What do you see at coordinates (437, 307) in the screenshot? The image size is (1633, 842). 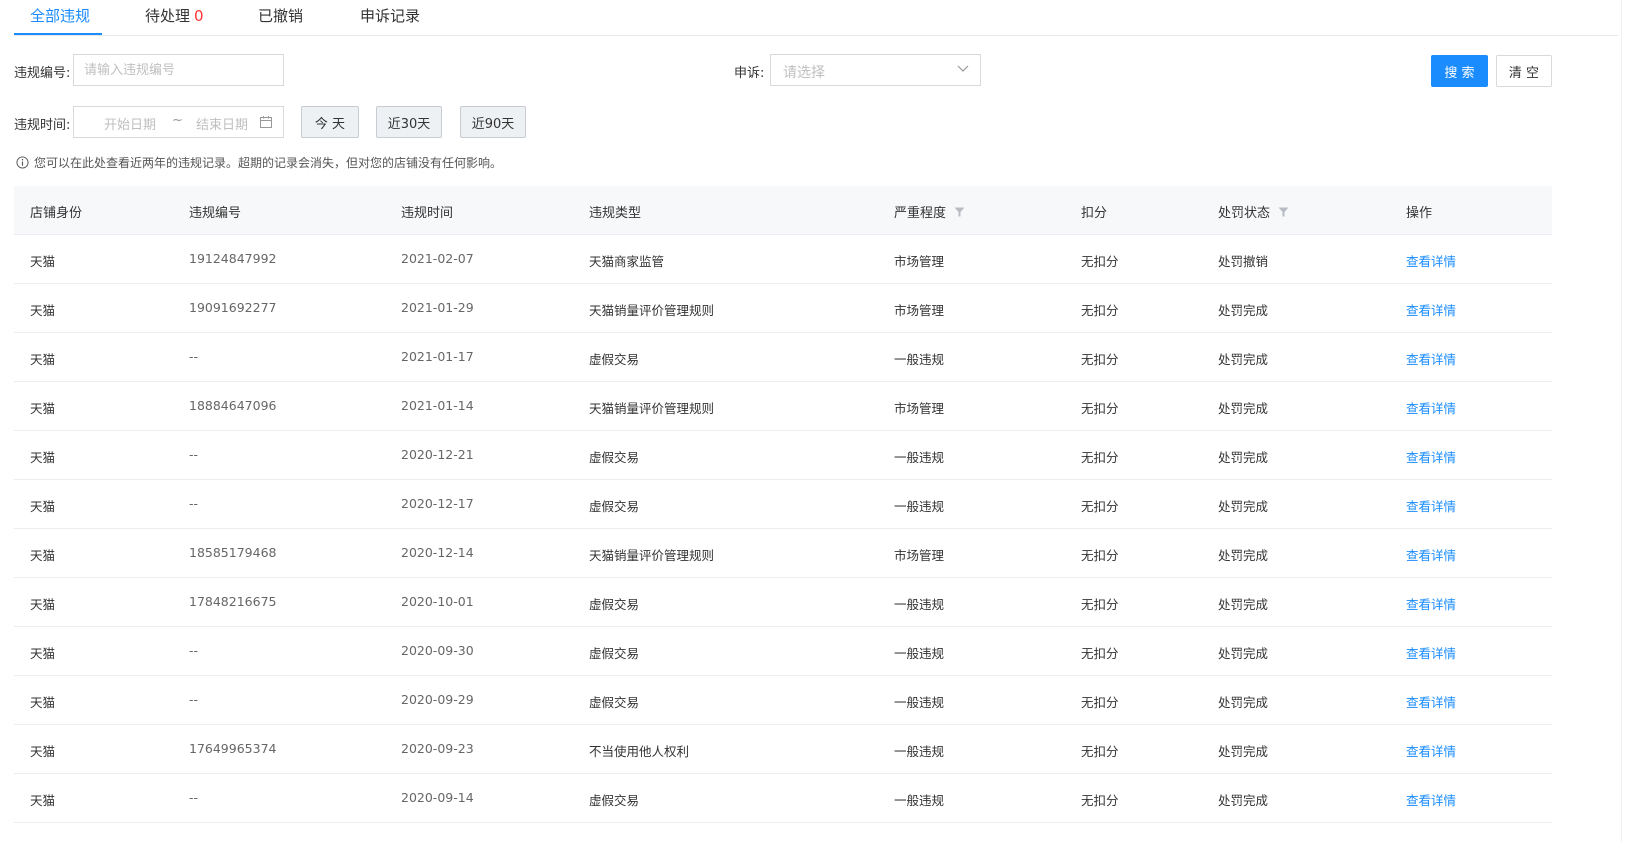 I see `violation-time-cell: 2021-01-29` at bounding box center [437, 307].